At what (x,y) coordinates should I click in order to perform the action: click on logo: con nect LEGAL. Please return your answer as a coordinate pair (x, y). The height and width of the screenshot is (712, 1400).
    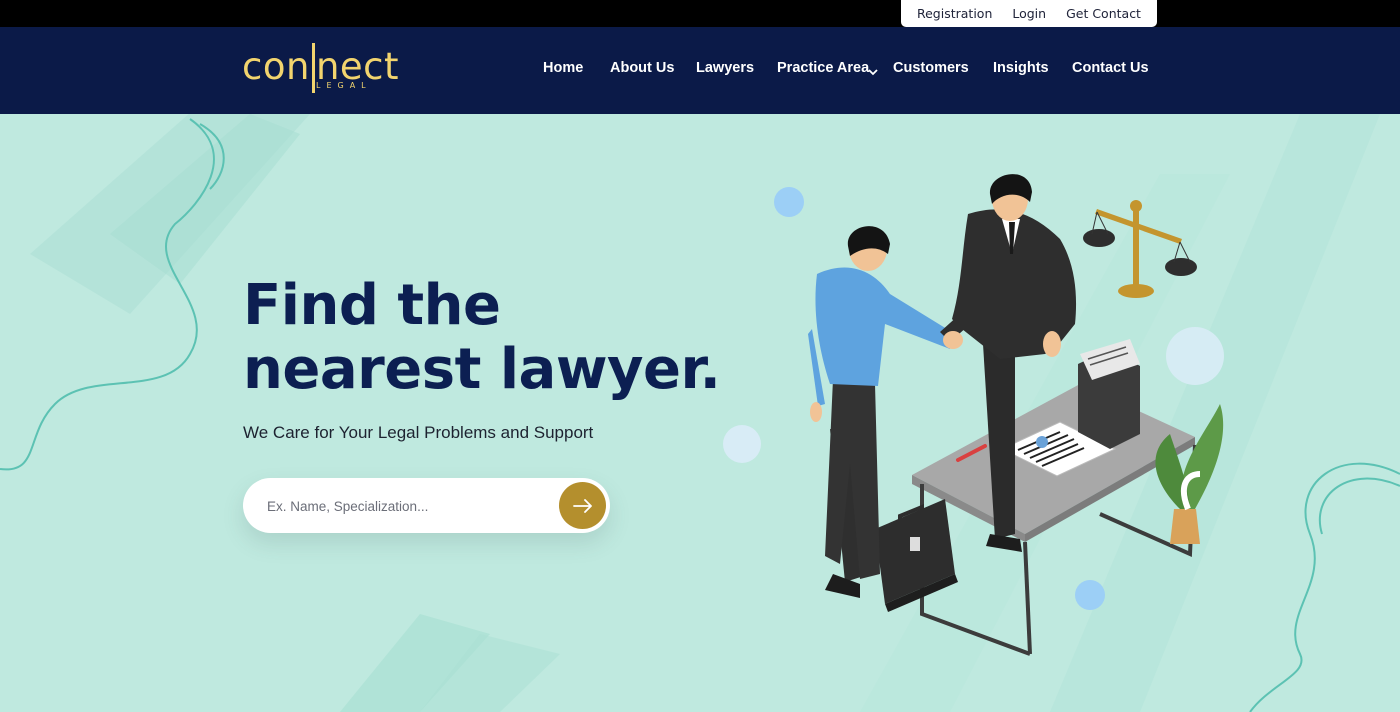
    Looking at the image, I should click on (322, 69).